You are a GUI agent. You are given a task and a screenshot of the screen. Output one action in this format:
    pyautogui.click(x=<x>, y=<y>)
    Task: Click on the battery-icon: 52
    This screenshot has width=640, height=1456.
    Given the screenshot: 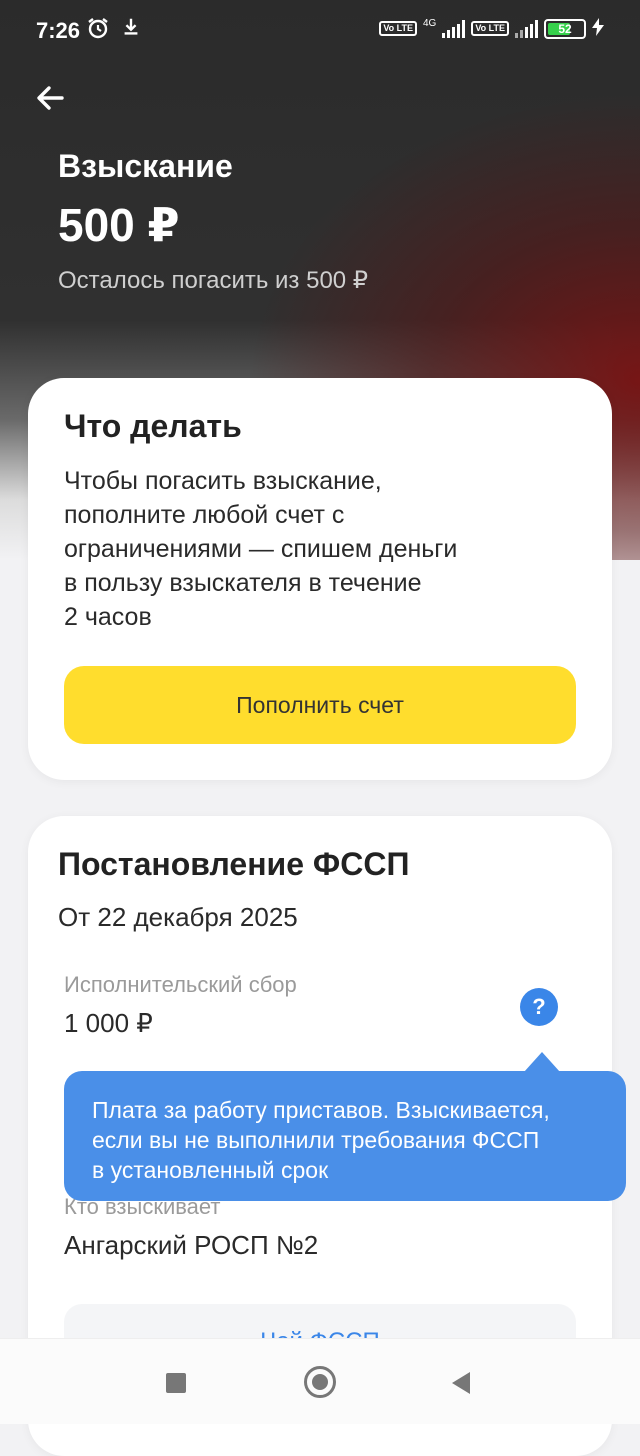 What is the action you would take?
    pyautogui.click(x=565, y=28)
    